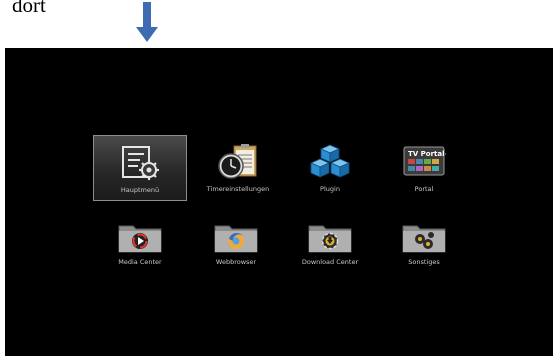 This screenshot has width=553, height=356. What do you see at coordinates (330, 239) in the screenshot?
I see `download-folder-icon` at bounding box center [330, 239].